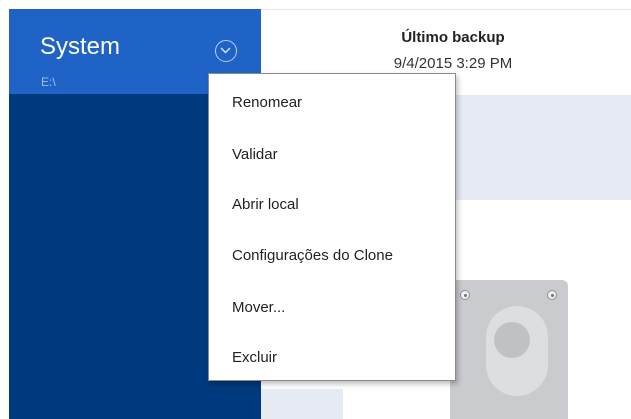 The height and width of the screenshot is (419, 631). I want to click on backup-item-title: System, so click(80, 46).